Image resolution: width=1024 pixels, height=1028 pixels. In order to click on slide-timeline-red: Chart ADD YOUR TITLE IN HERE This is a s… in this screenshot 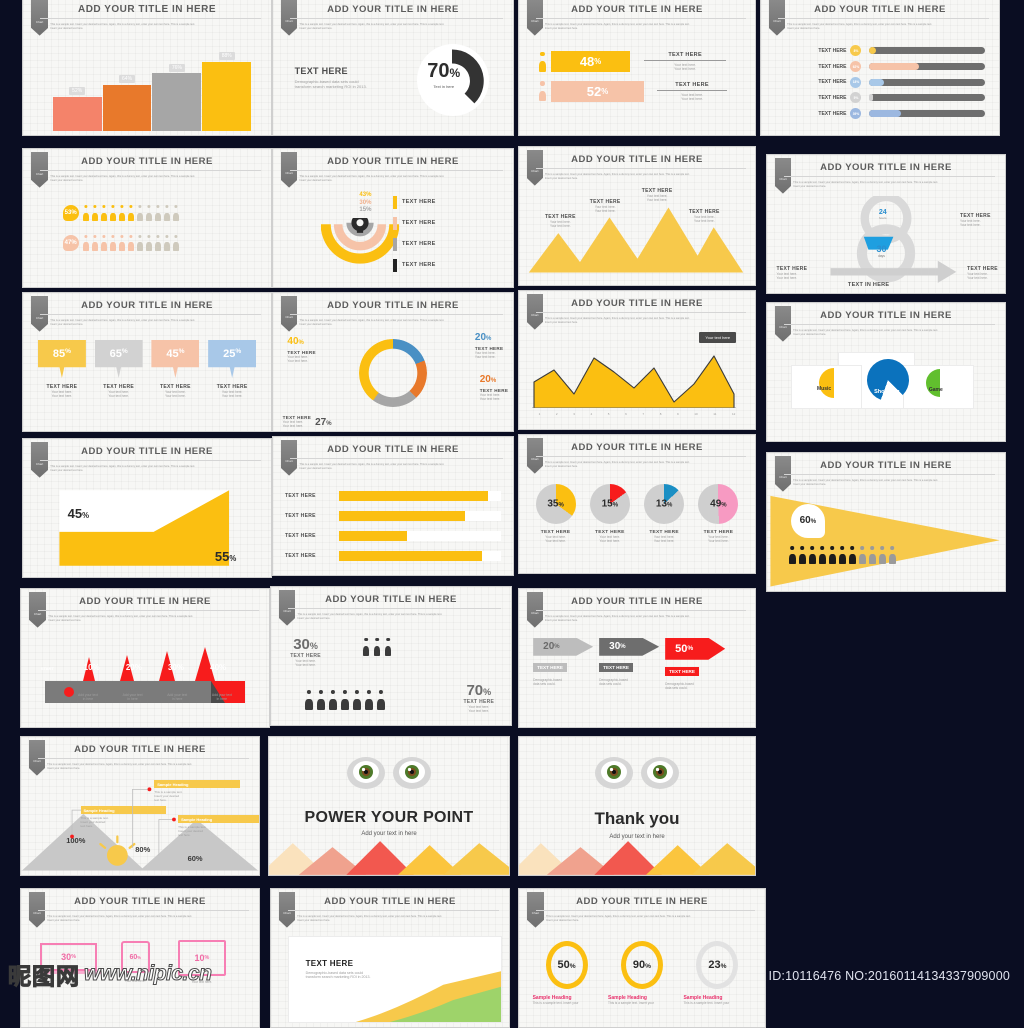, I will do `click(145, 658)`.